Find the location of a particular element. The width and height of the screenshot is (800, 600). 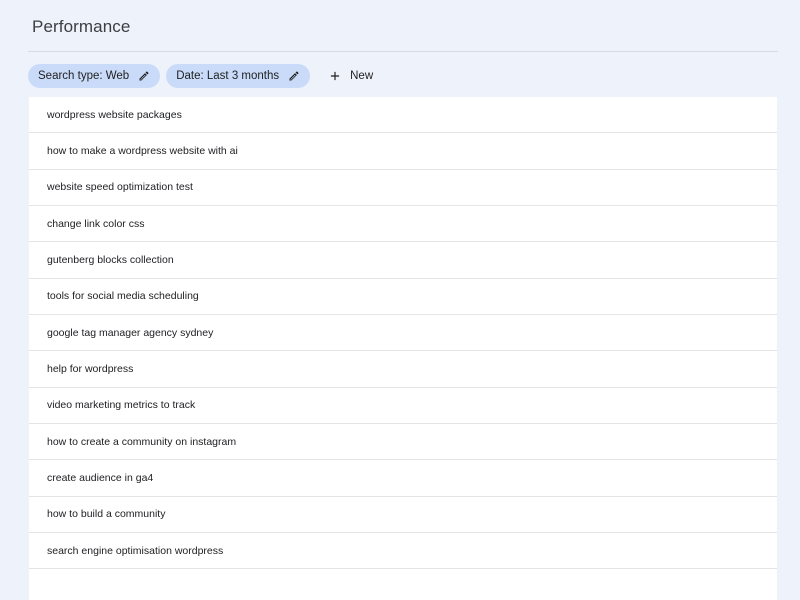

date-filter-label: Date: Last 3 months is located at coordinates (228, 76).